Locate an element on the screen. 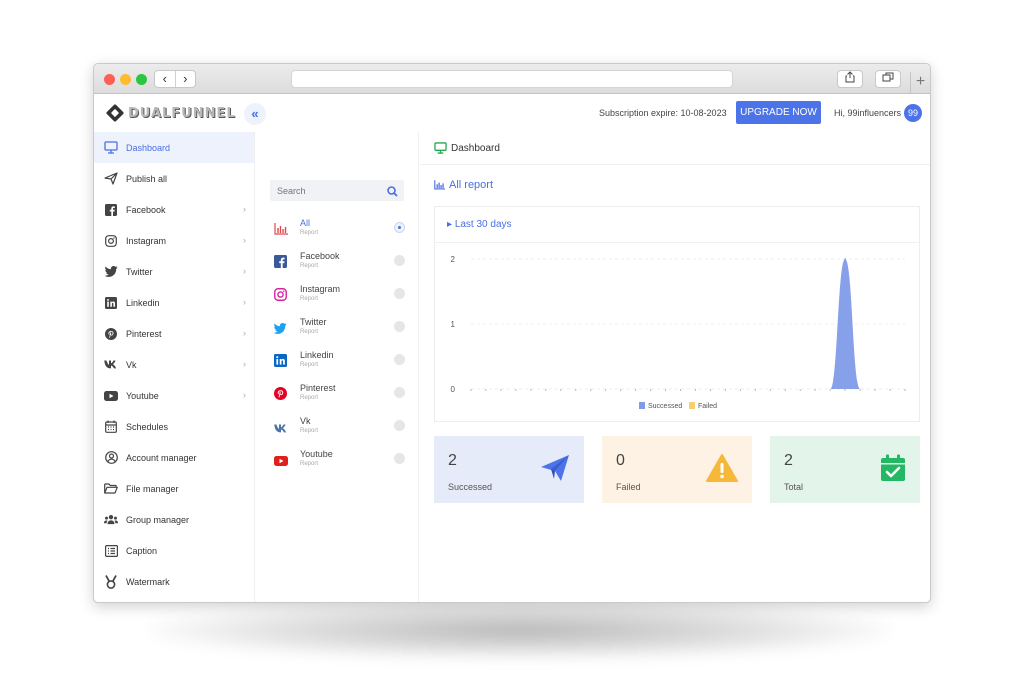 This screenshot has height=697, width=1024. new-tab-button: + is located at coordinates (920, 83).